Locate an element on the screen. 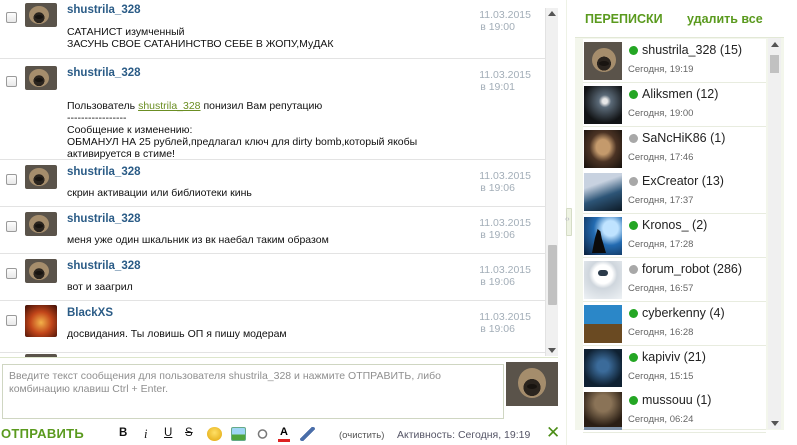 The height and width of the screenshot is (445, 797). conversation-time: Сегодня, 16:28 is located at coordinates (661, 332).